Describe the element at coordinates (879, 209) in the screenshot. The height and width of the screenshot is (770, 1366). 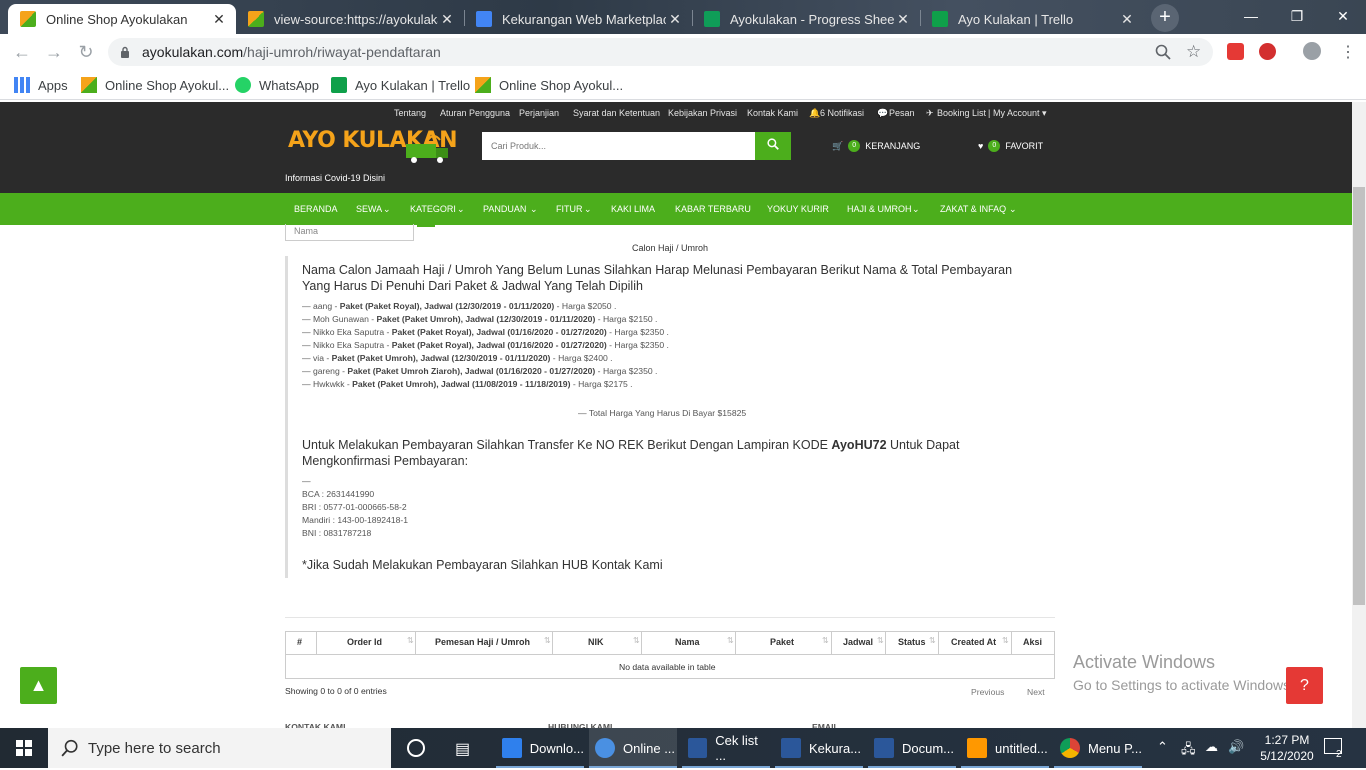
I see `nav-haji-umroh: HAJI & UMROH` at that location.